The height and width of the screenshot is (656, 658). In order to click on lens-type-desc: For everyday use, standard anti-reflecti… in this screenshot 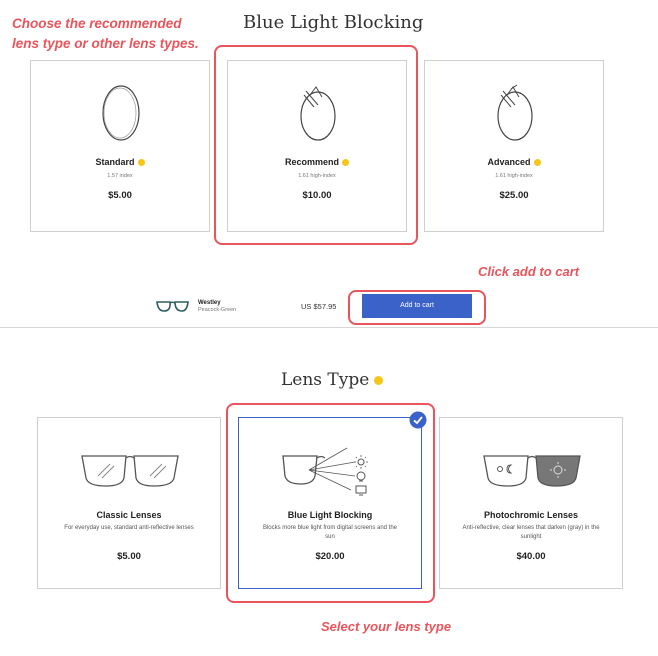, I will do `click(129, 528)`.